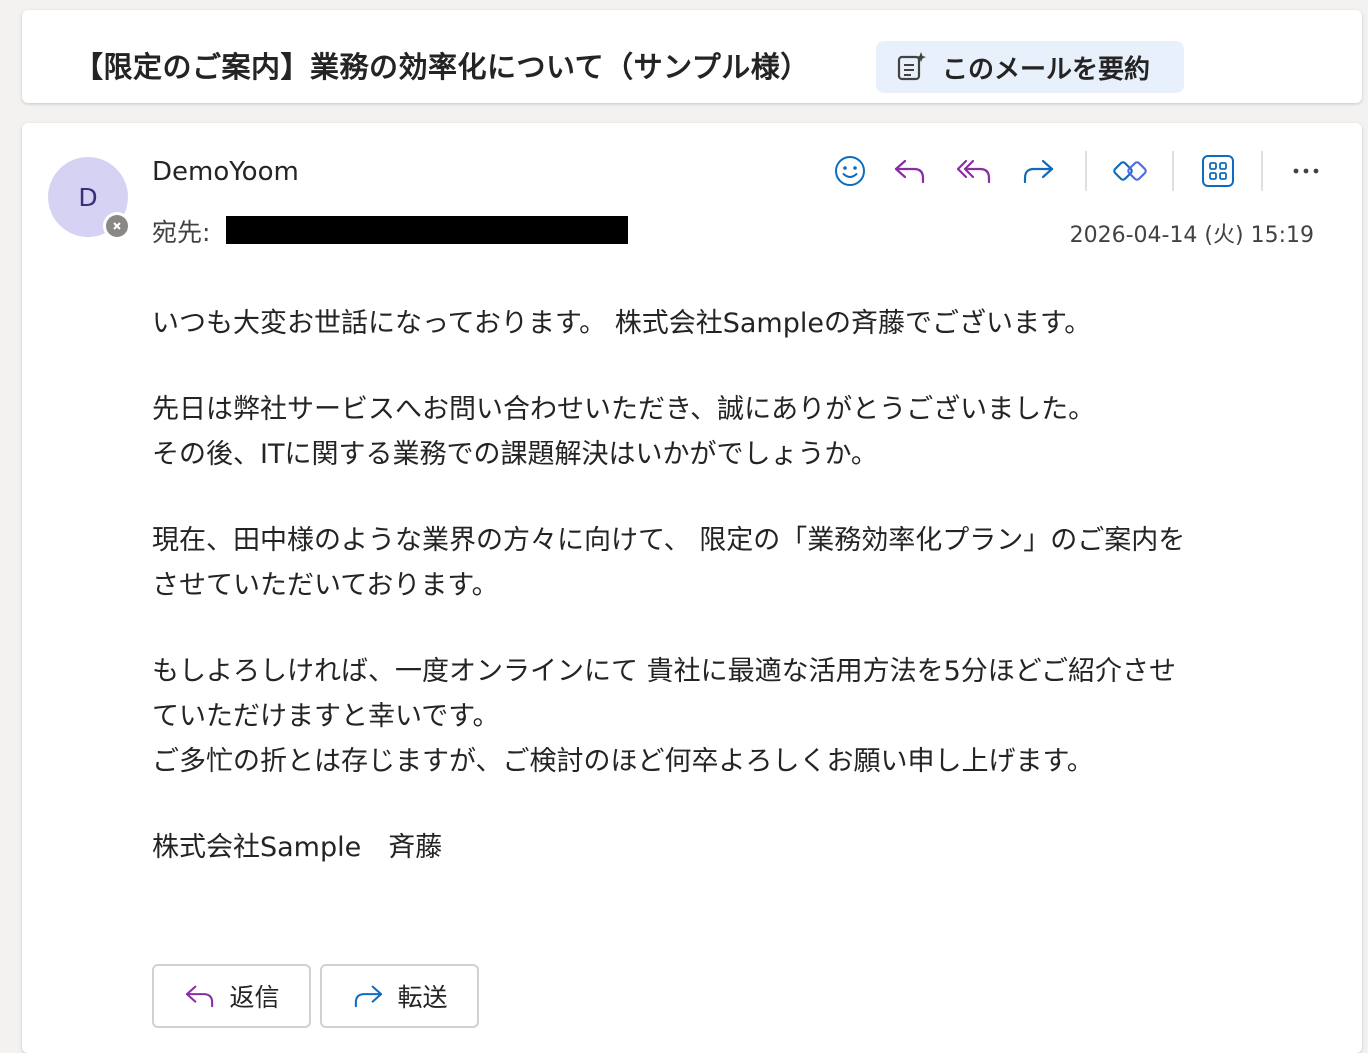  Describe the element at coordinates (117, 226) in the screenshot. I see `presence-status-icon` at that location.